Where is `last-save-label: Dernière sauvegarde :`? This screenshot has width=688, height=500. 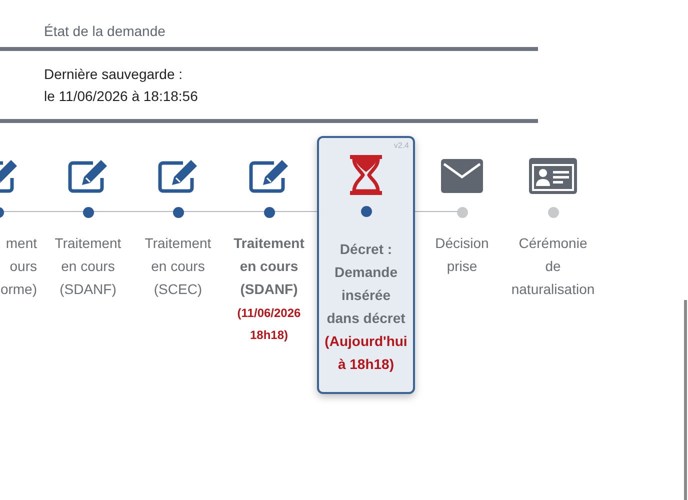
last-save-label: Dernière sauvegarde : is located at coordinates (113, 74).